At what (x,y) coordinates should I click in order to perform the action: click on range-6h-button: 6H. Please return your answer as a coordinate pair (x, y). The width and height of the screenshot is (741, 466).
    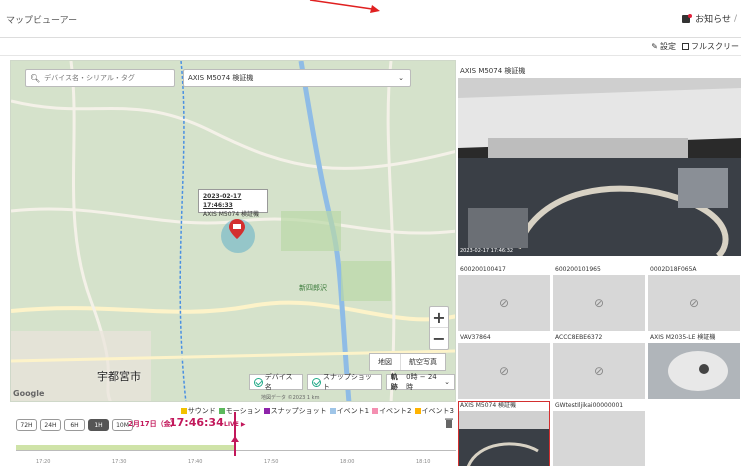
    Looking at the image, I should click on (74, 425).